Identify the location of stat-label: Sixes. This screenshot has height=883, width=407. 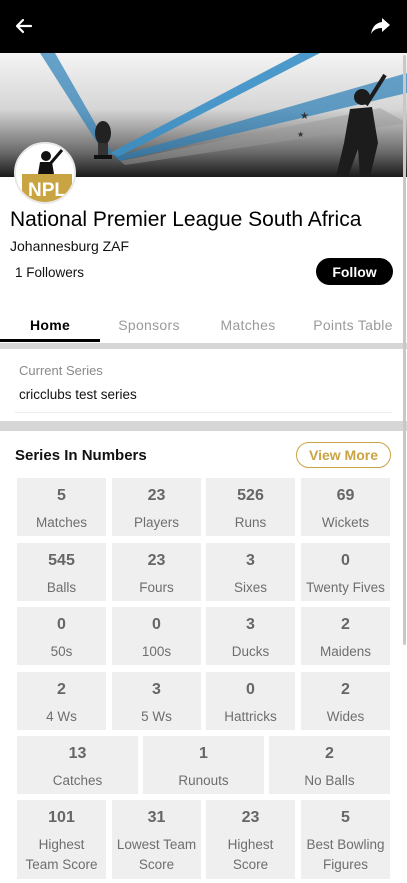
(250, 587).